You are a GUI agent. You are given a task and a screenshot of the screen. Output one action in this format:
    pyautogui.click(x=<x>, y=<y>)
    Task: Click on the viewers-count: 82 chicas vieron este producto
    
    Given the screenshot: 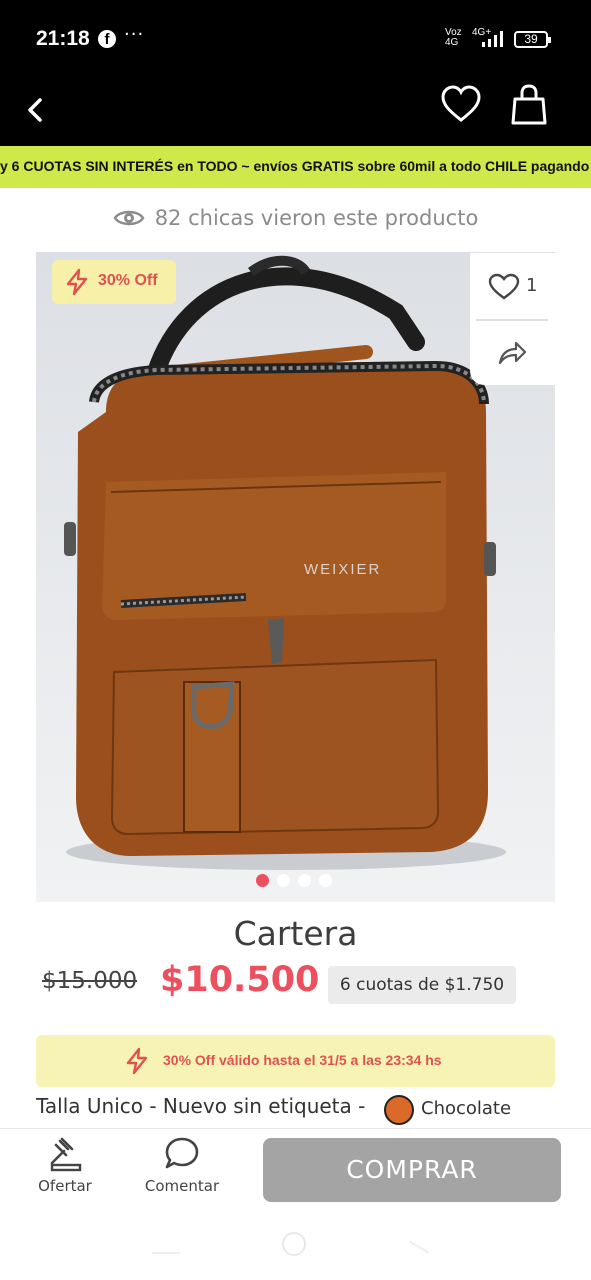 What is the action you would take?
    pyautogui.click(x=295, y=222)
    